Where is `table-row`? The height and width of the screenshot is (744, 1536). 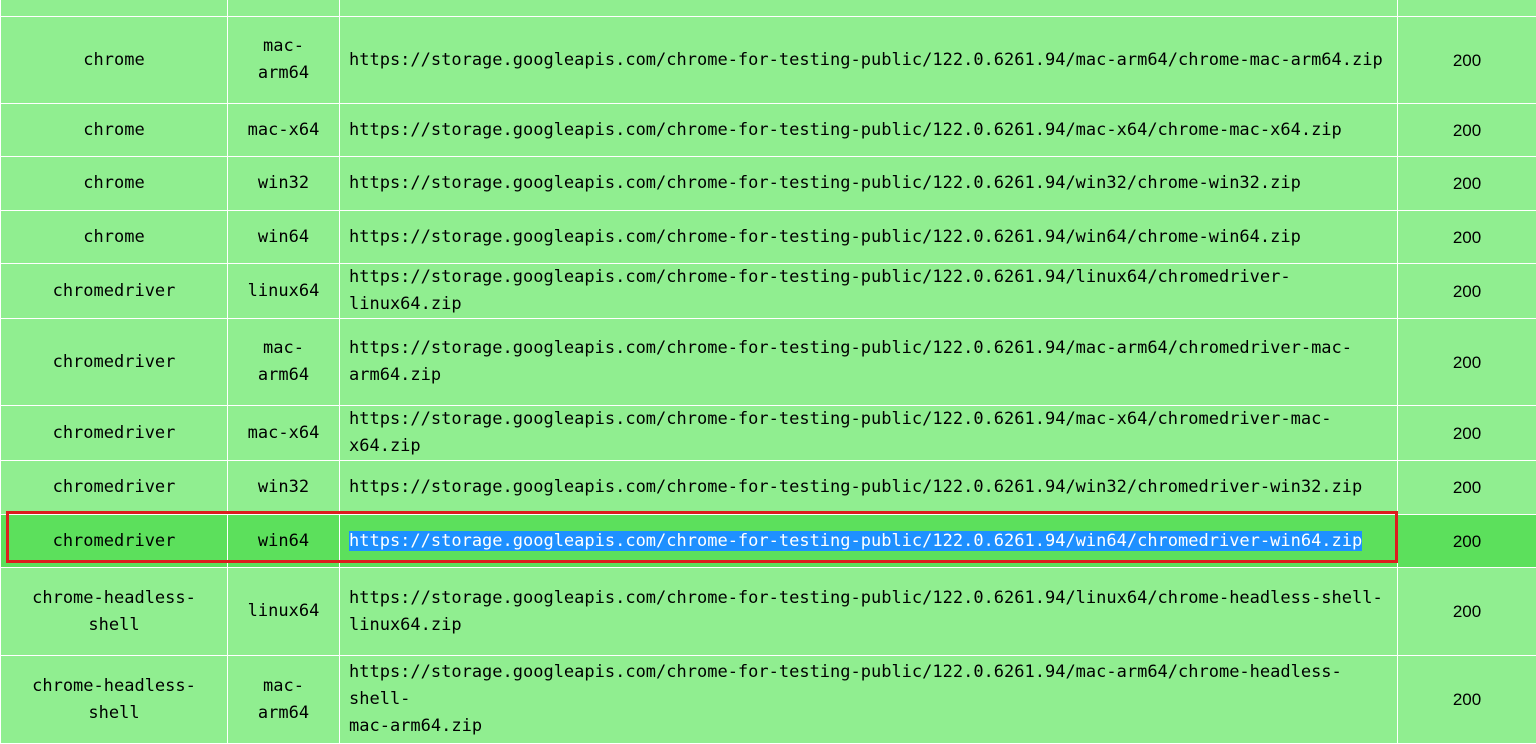
table-row is located at coordinates (768, 8).